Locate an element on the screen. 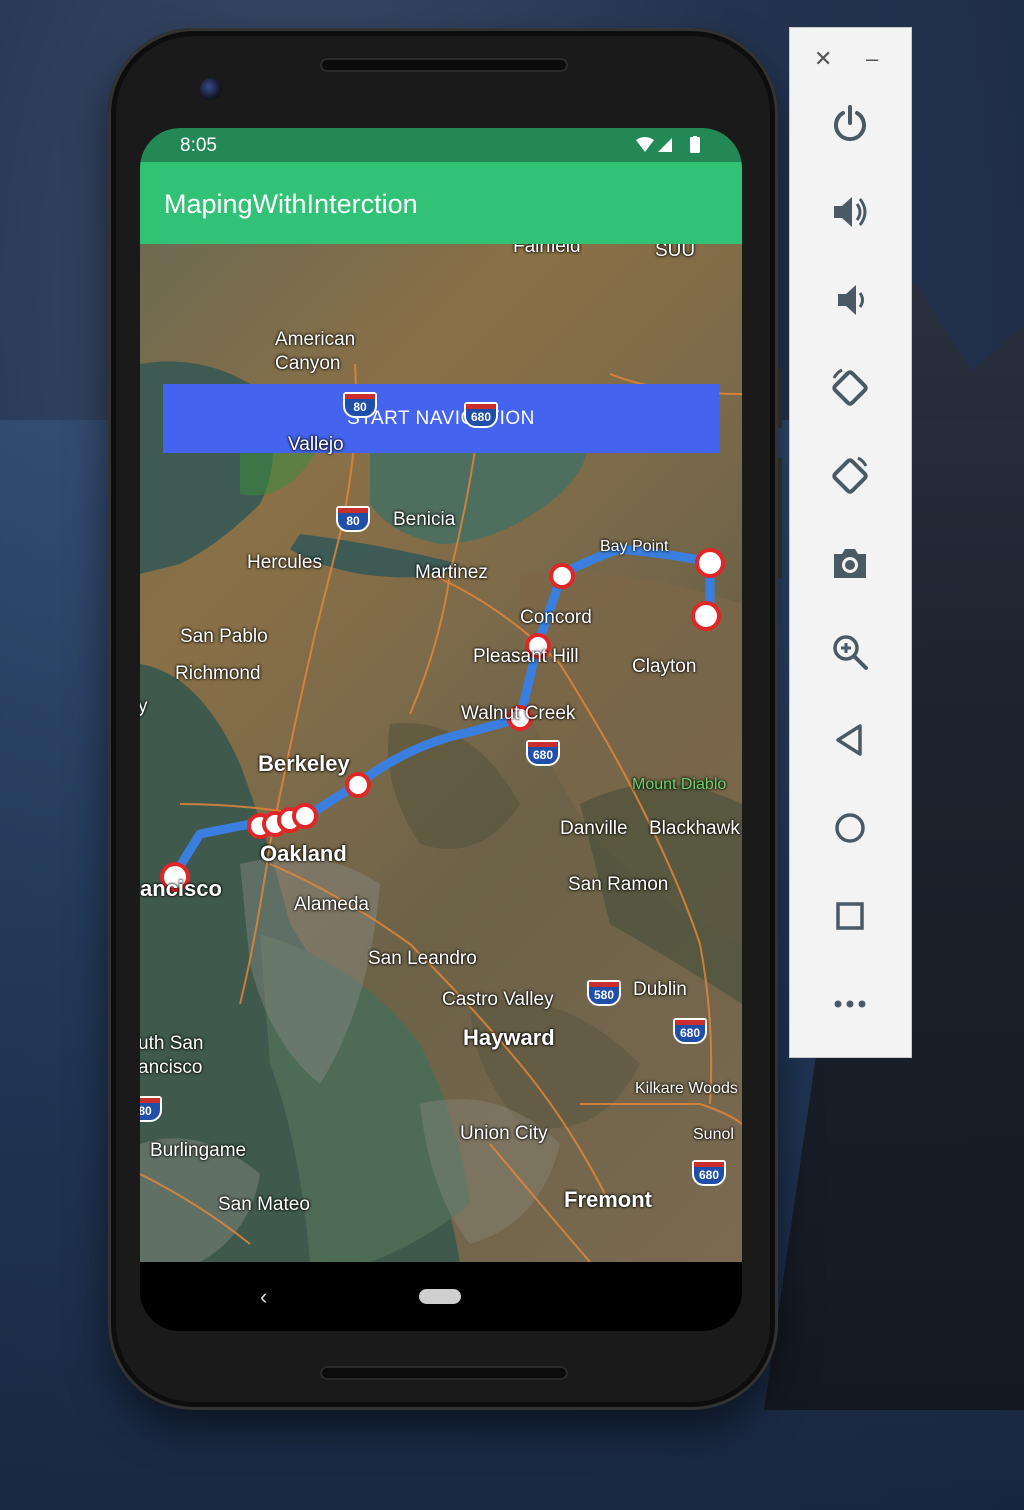 This screenshot has height=1510, width=1024. home-circle-icon is located at coordinates (850, 828).